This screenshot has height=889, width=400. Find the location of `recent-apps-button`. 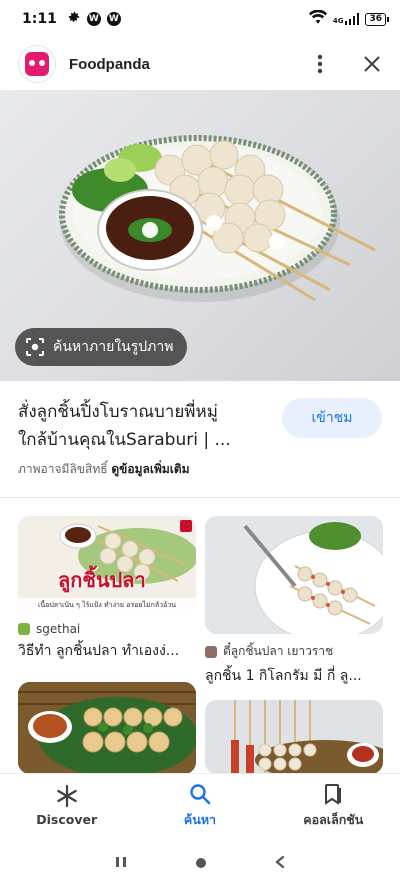

recent-apps-button is located at coordinates (121, 863).